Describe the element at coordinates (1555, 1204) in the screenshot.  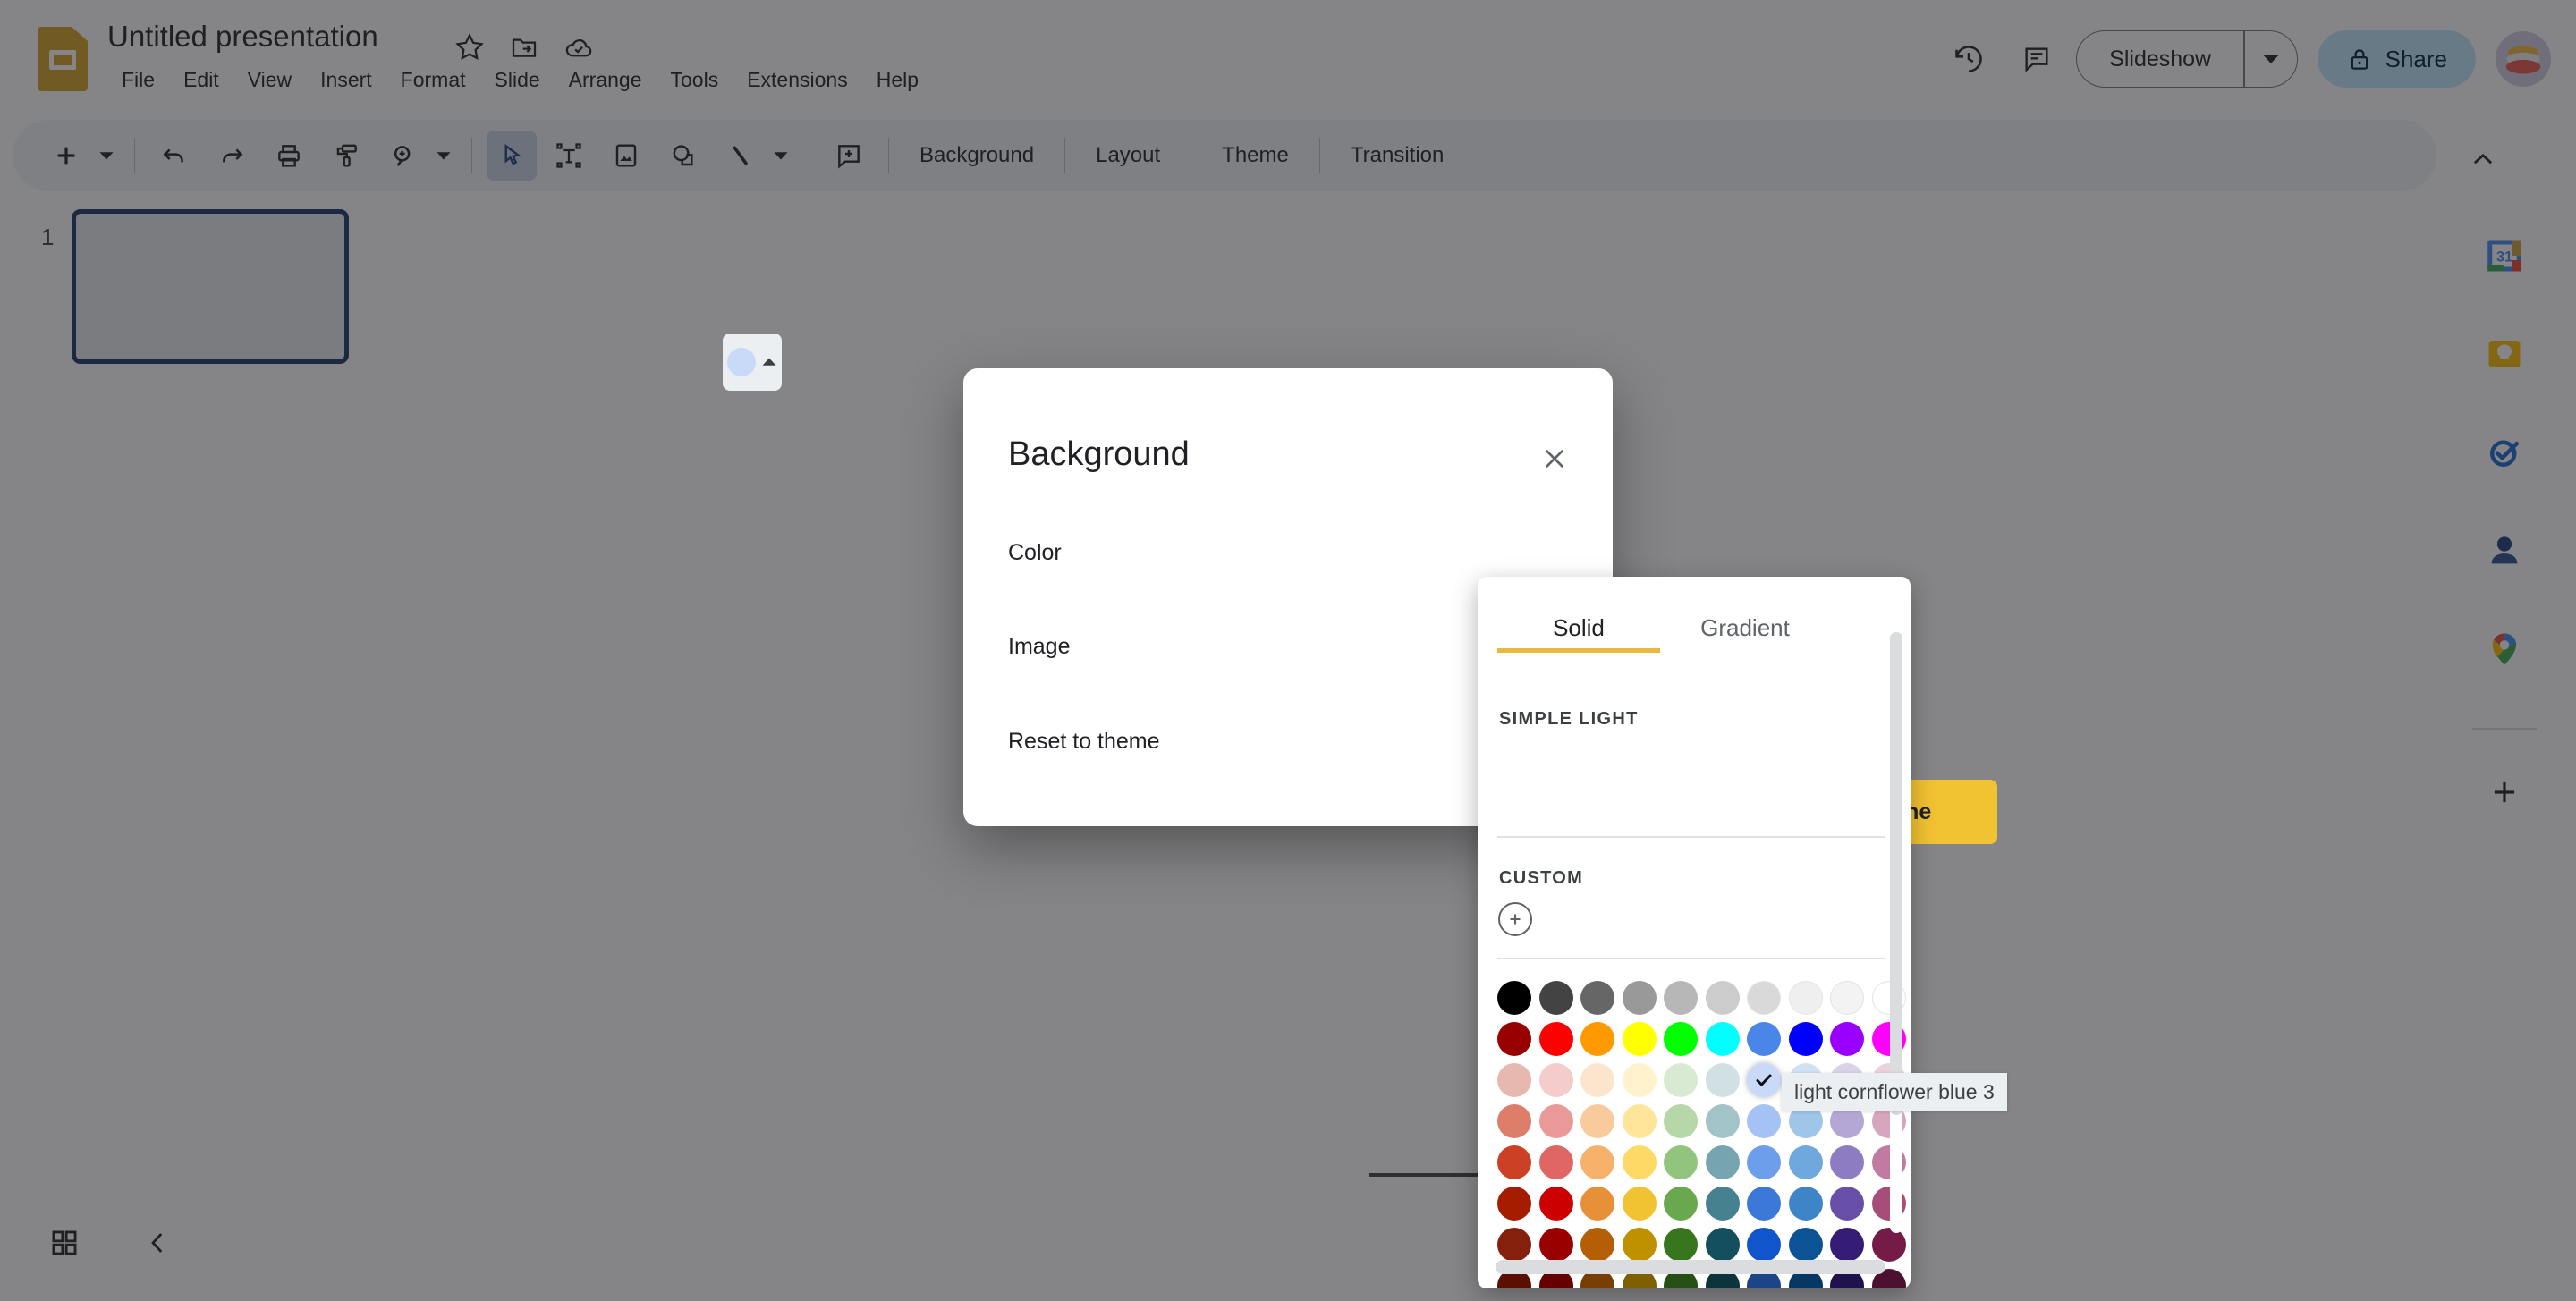
I see `color-swatch-r5-c1` at that location.